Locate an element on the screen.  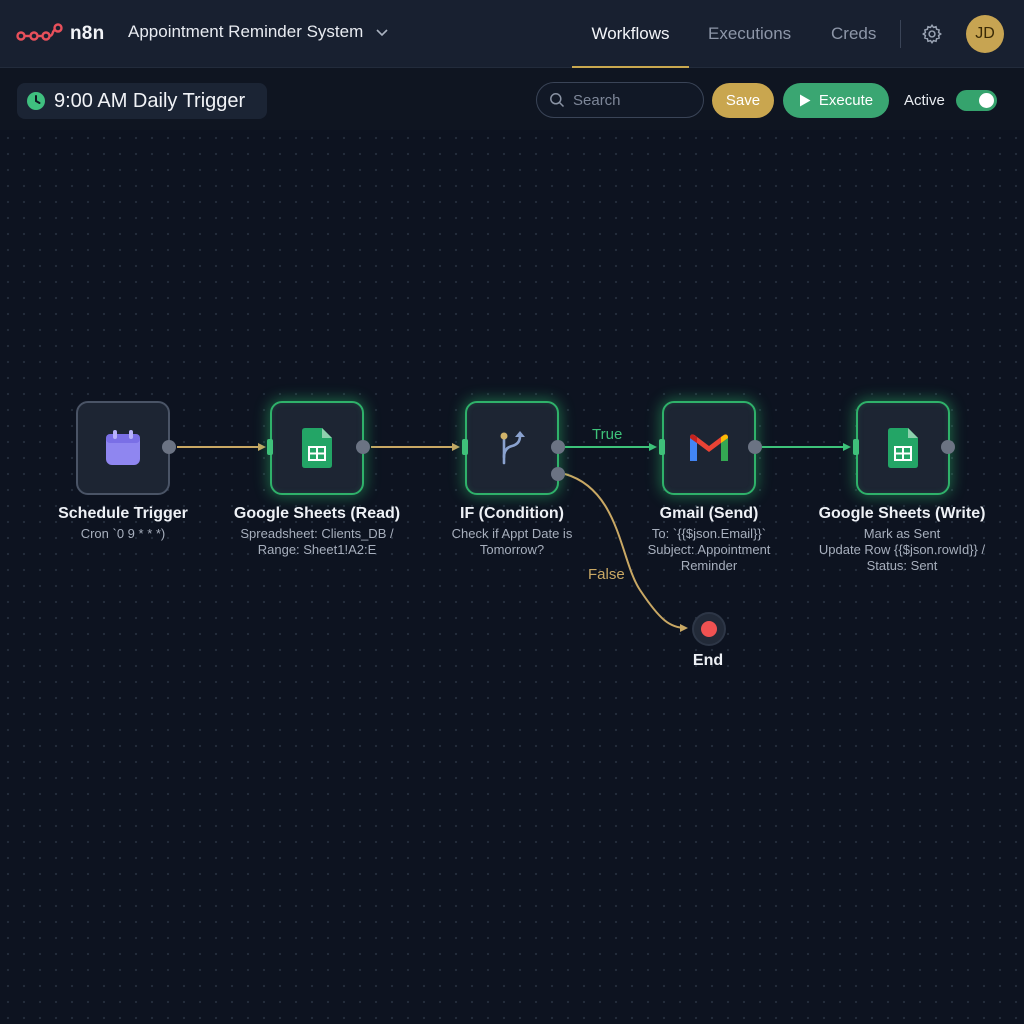
node-gmail-send is located at coordinates (709, 448).